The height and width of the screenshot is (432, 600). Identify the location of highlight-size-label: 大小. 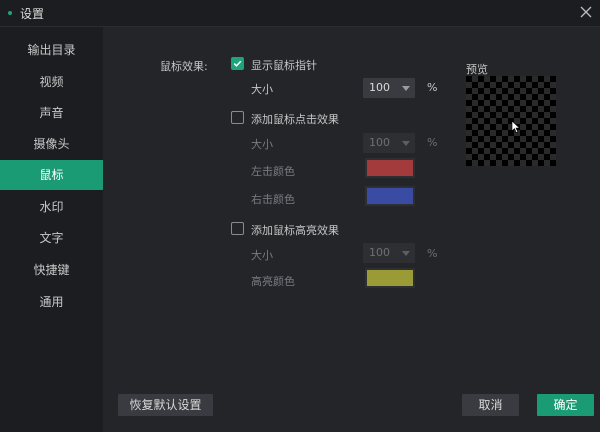
(262, 255).